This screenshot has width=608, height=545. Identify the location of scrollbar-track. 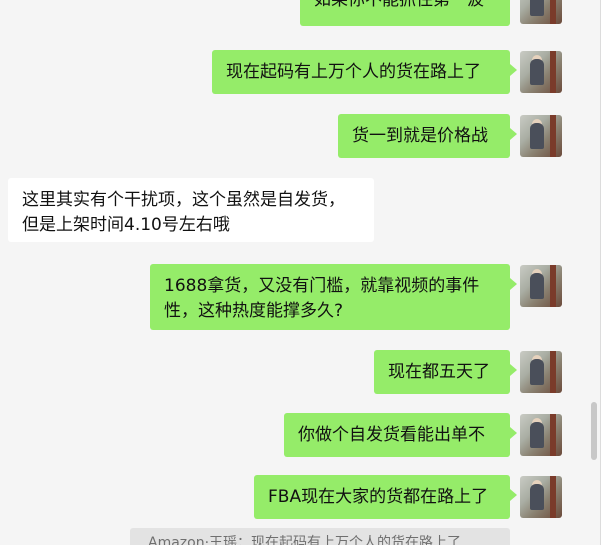
(594, 272).